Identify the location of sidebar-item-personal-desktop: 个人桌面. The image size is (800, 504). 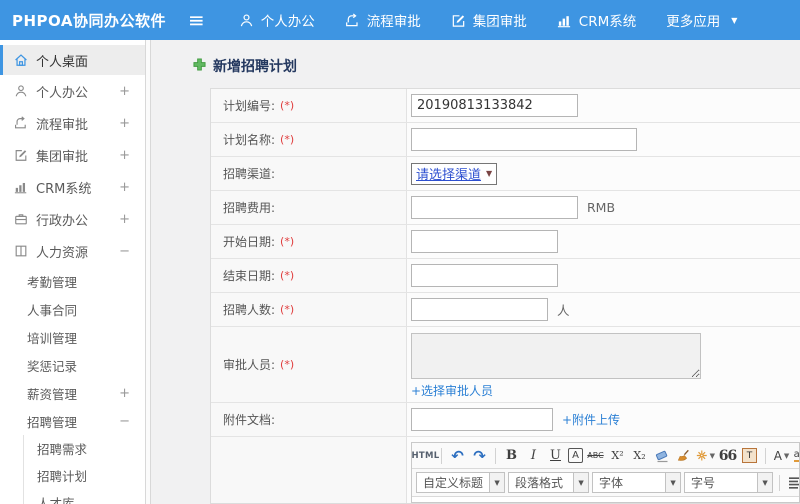
(72, 60).